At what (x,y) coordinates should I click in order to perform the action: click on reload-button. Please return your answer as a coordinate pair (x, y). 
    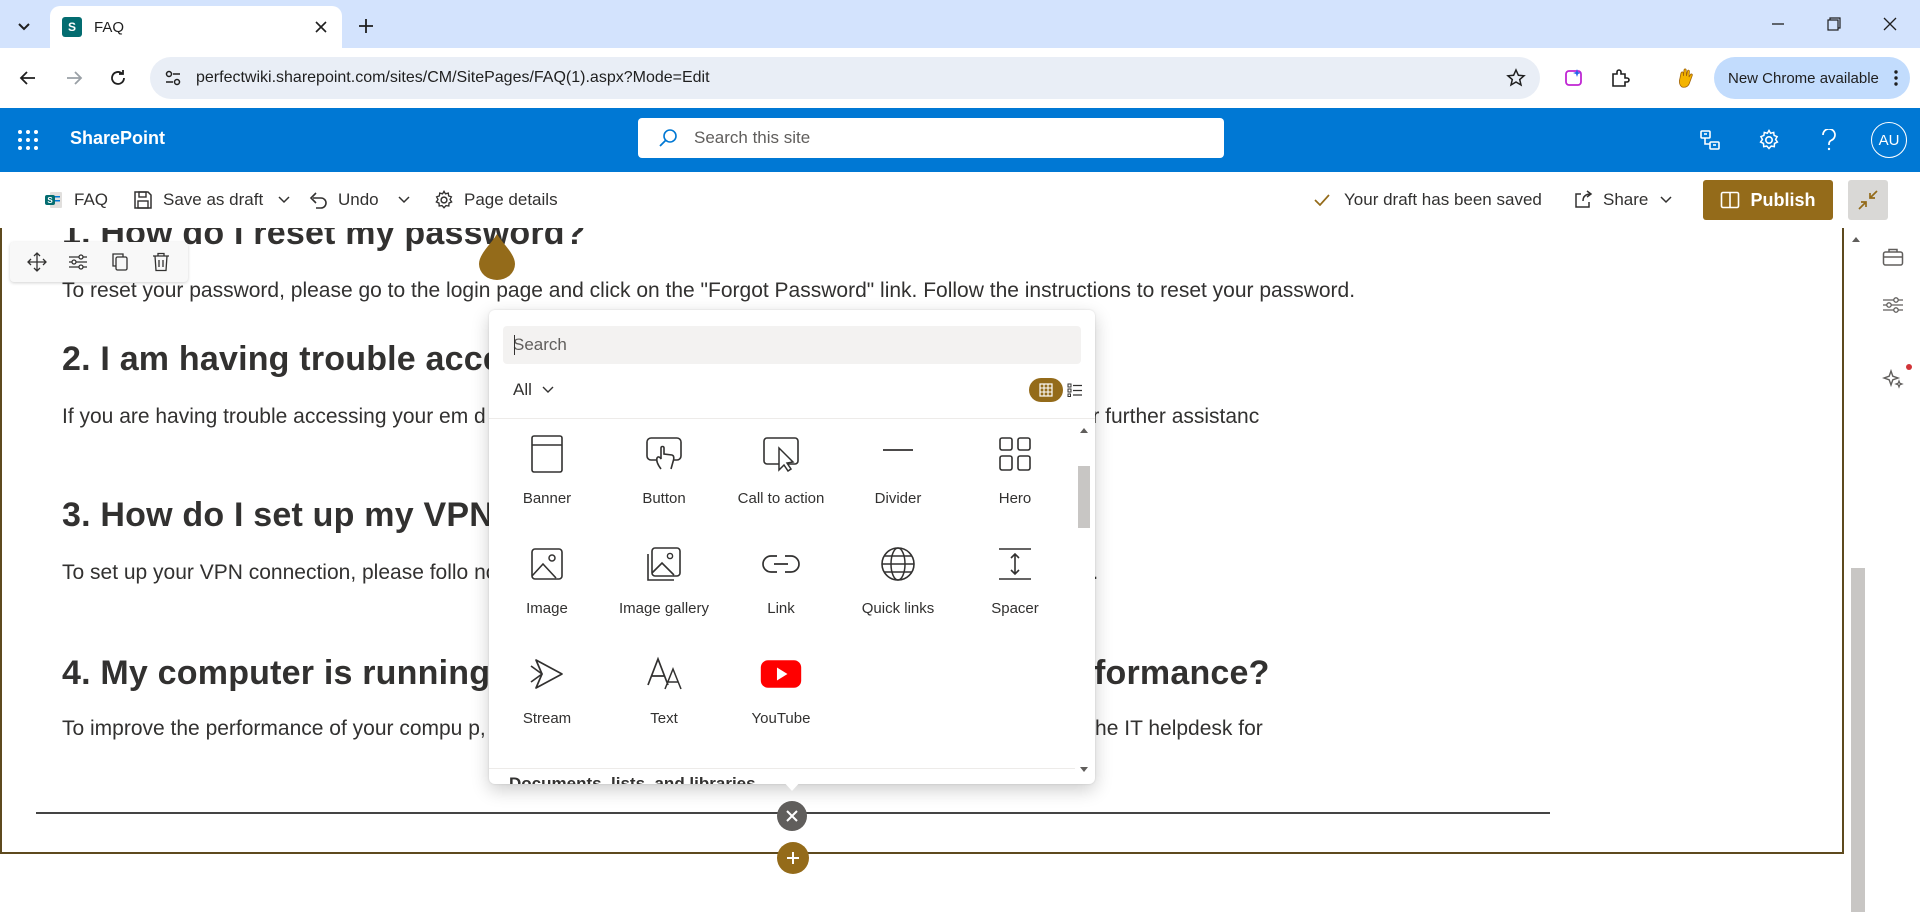
    Looking at the image, I should click on (118, 78).